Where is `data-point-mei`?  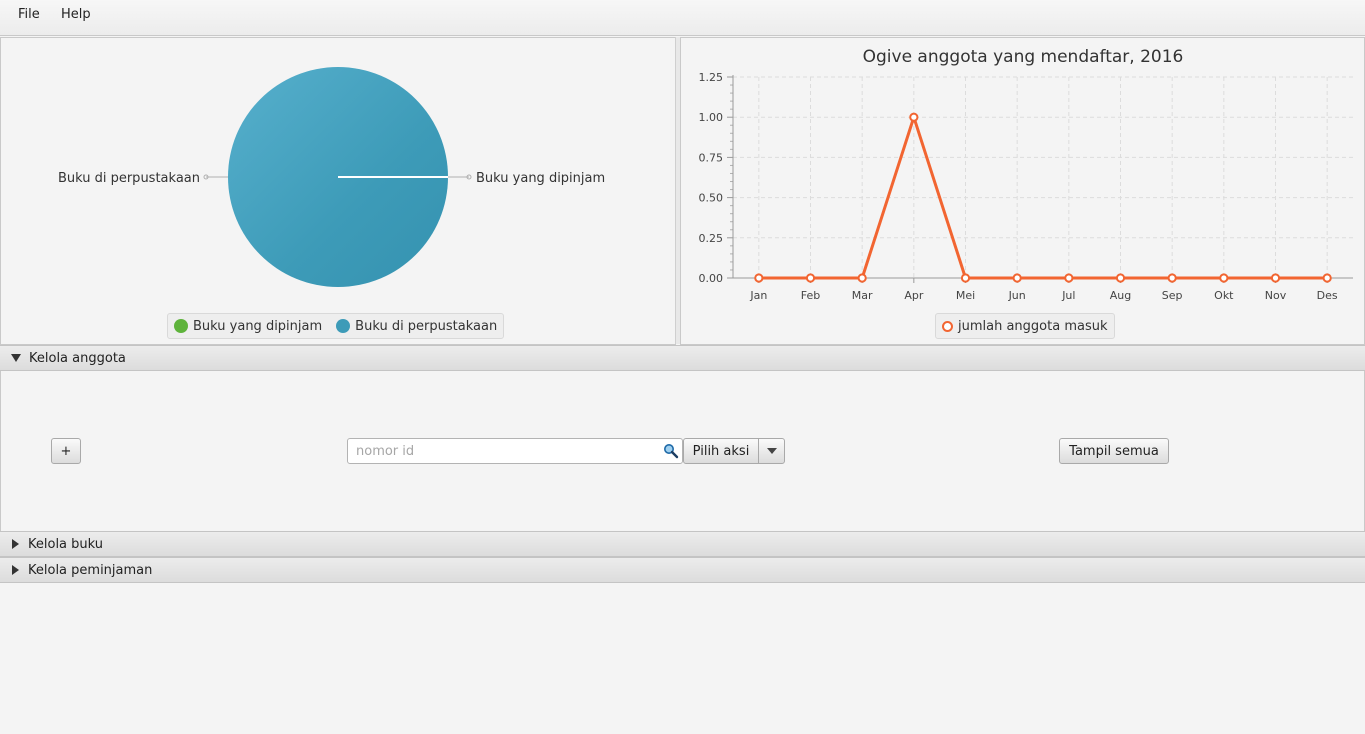 data-point-mei is located at coordinates (965, 278).